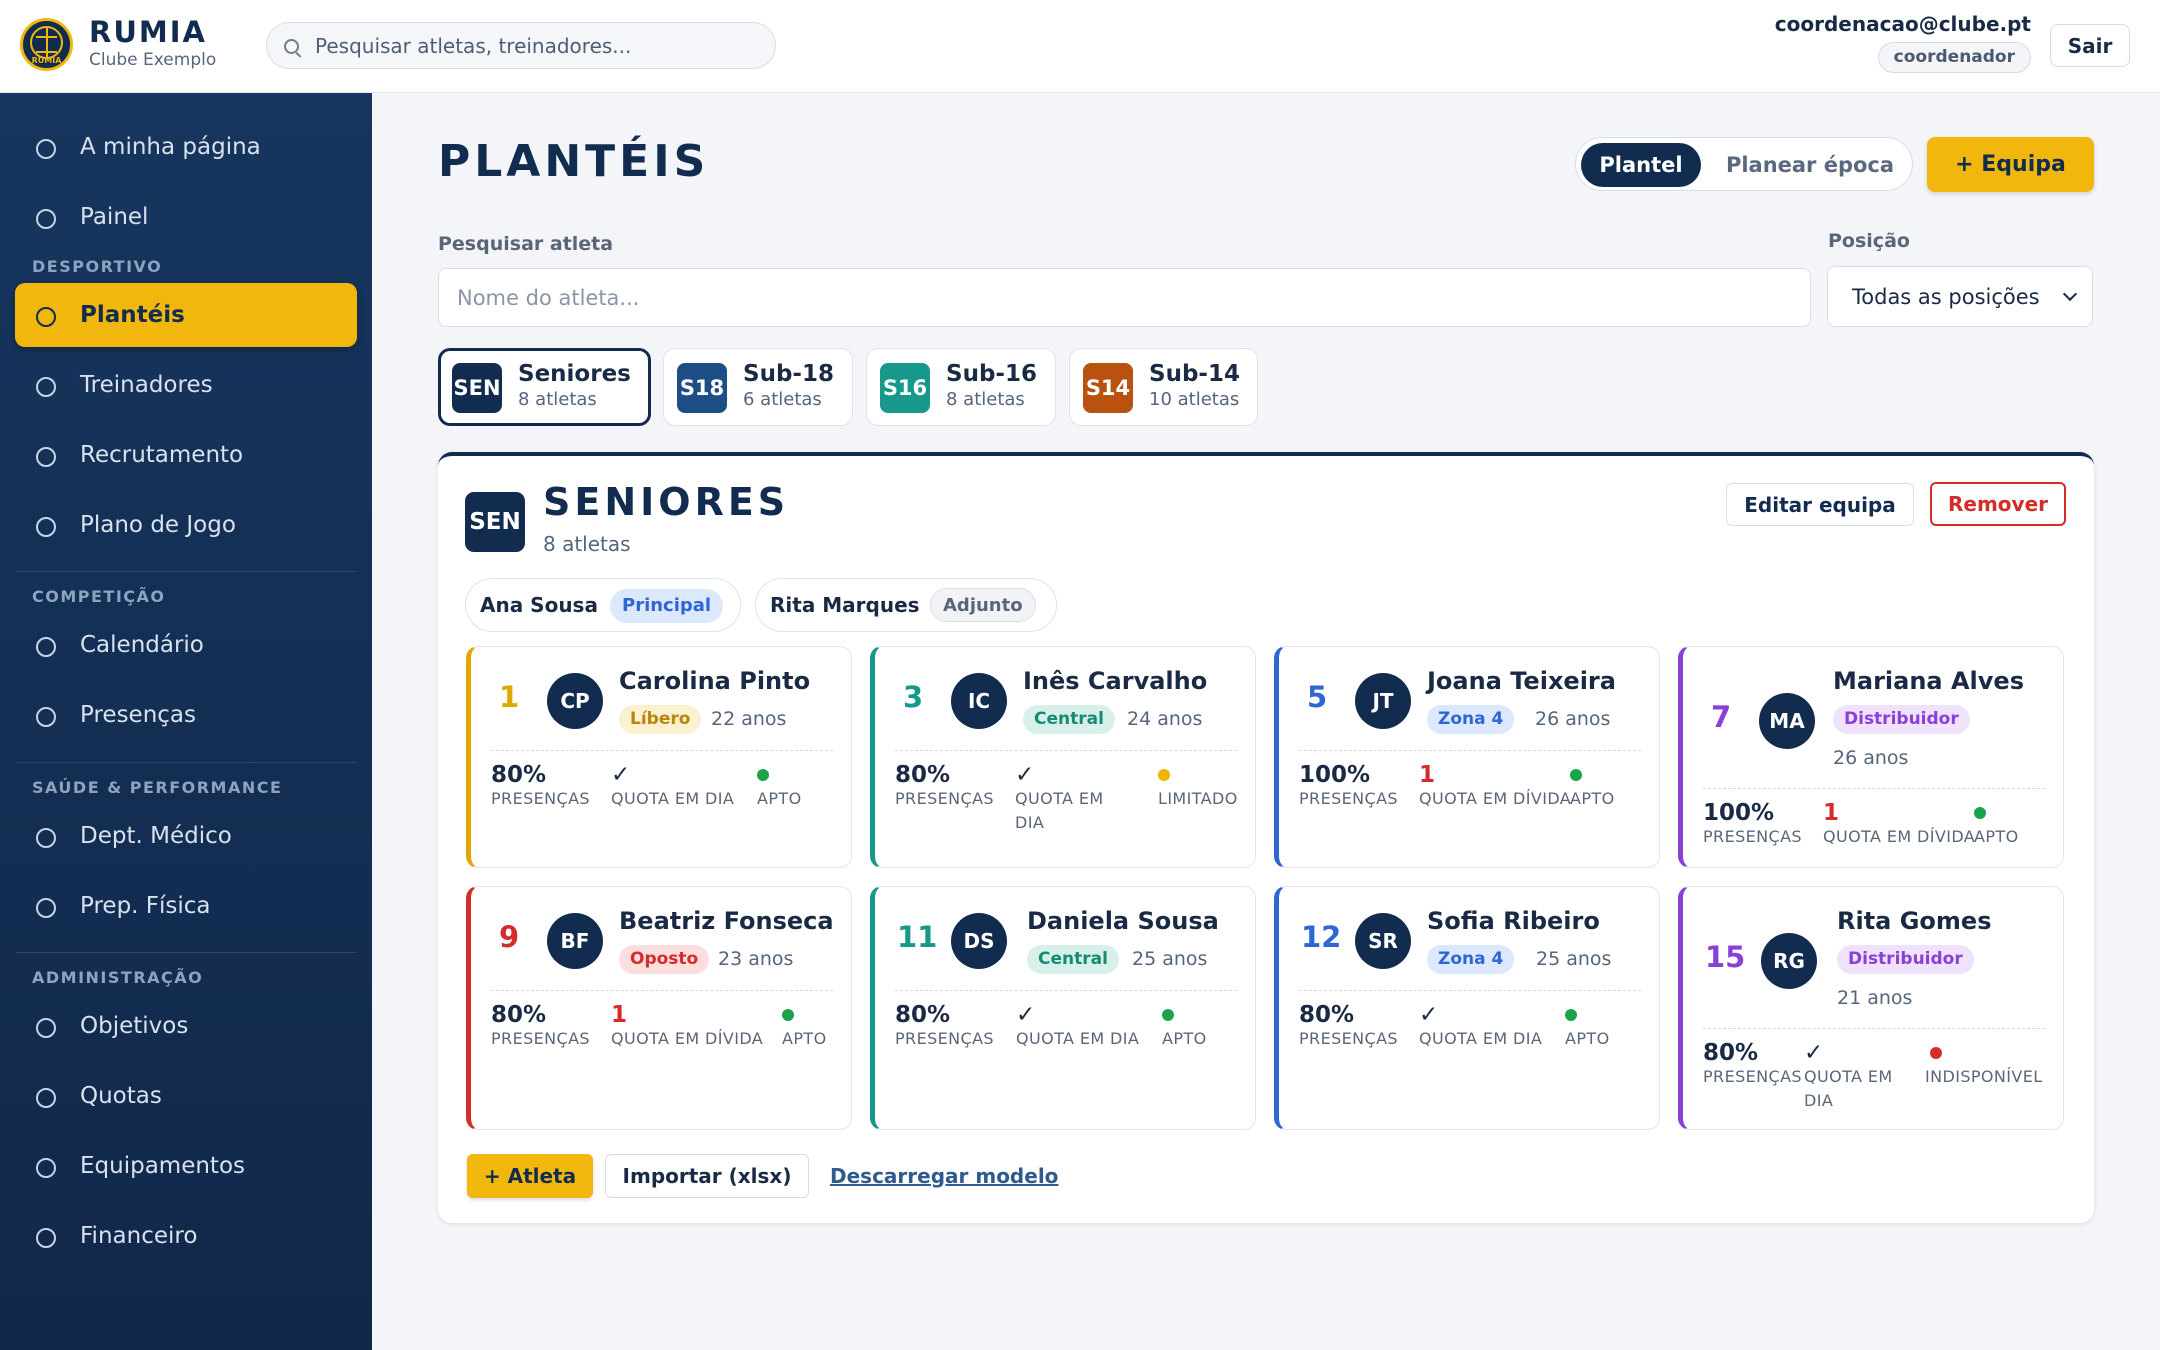  Describe the element at coordinates (1123, 921) in the screenshot. I see `player-name: Daniela Sousa` at that location.